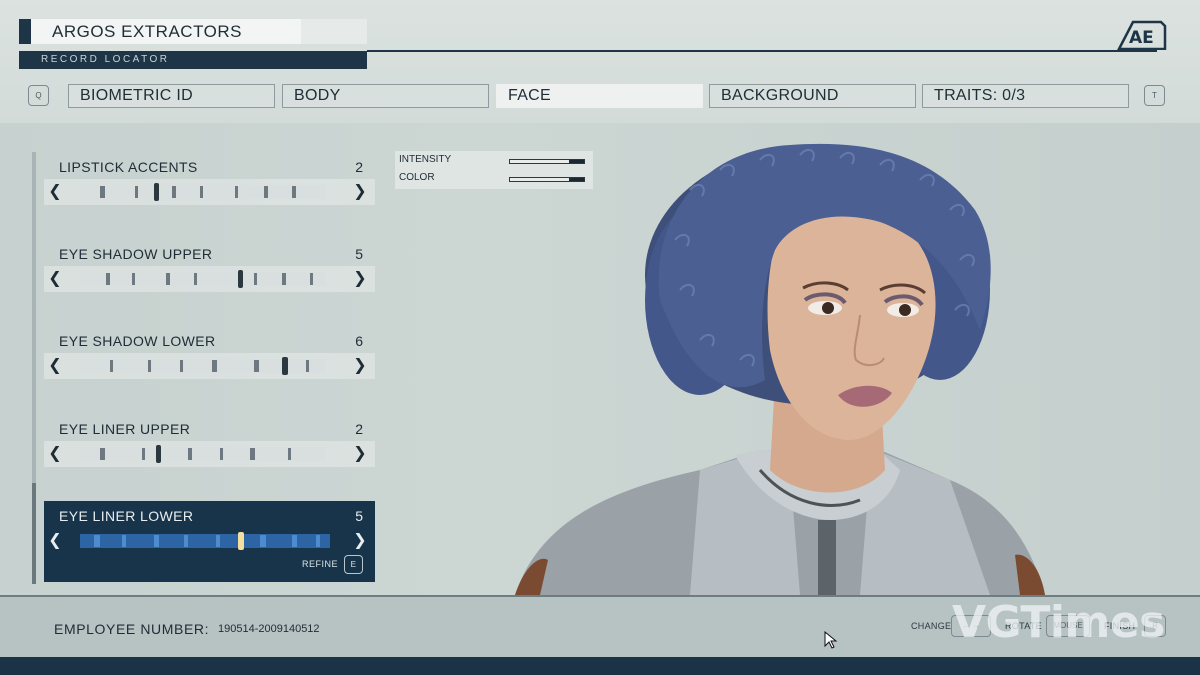 The height and width of the screenshot is (675, 1200). What do you see at coordinates (1058, 622) in the screenshot?
I see `watermark-text: VGTimes` at bounding box center [1058, 622].